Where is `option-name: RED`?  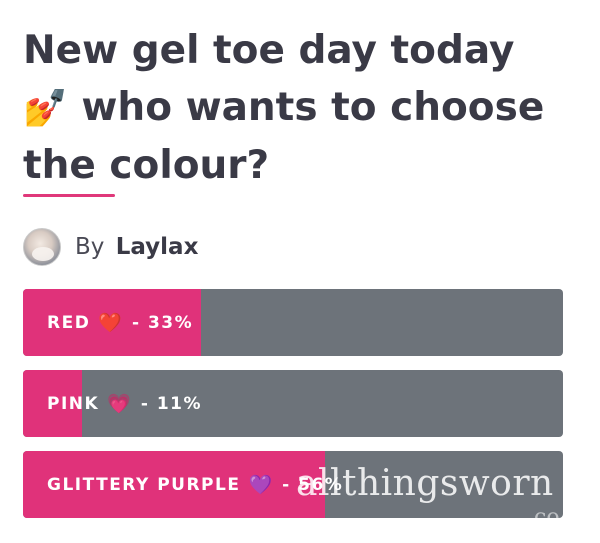 option-name: RED is located at coordinates (69, 322).